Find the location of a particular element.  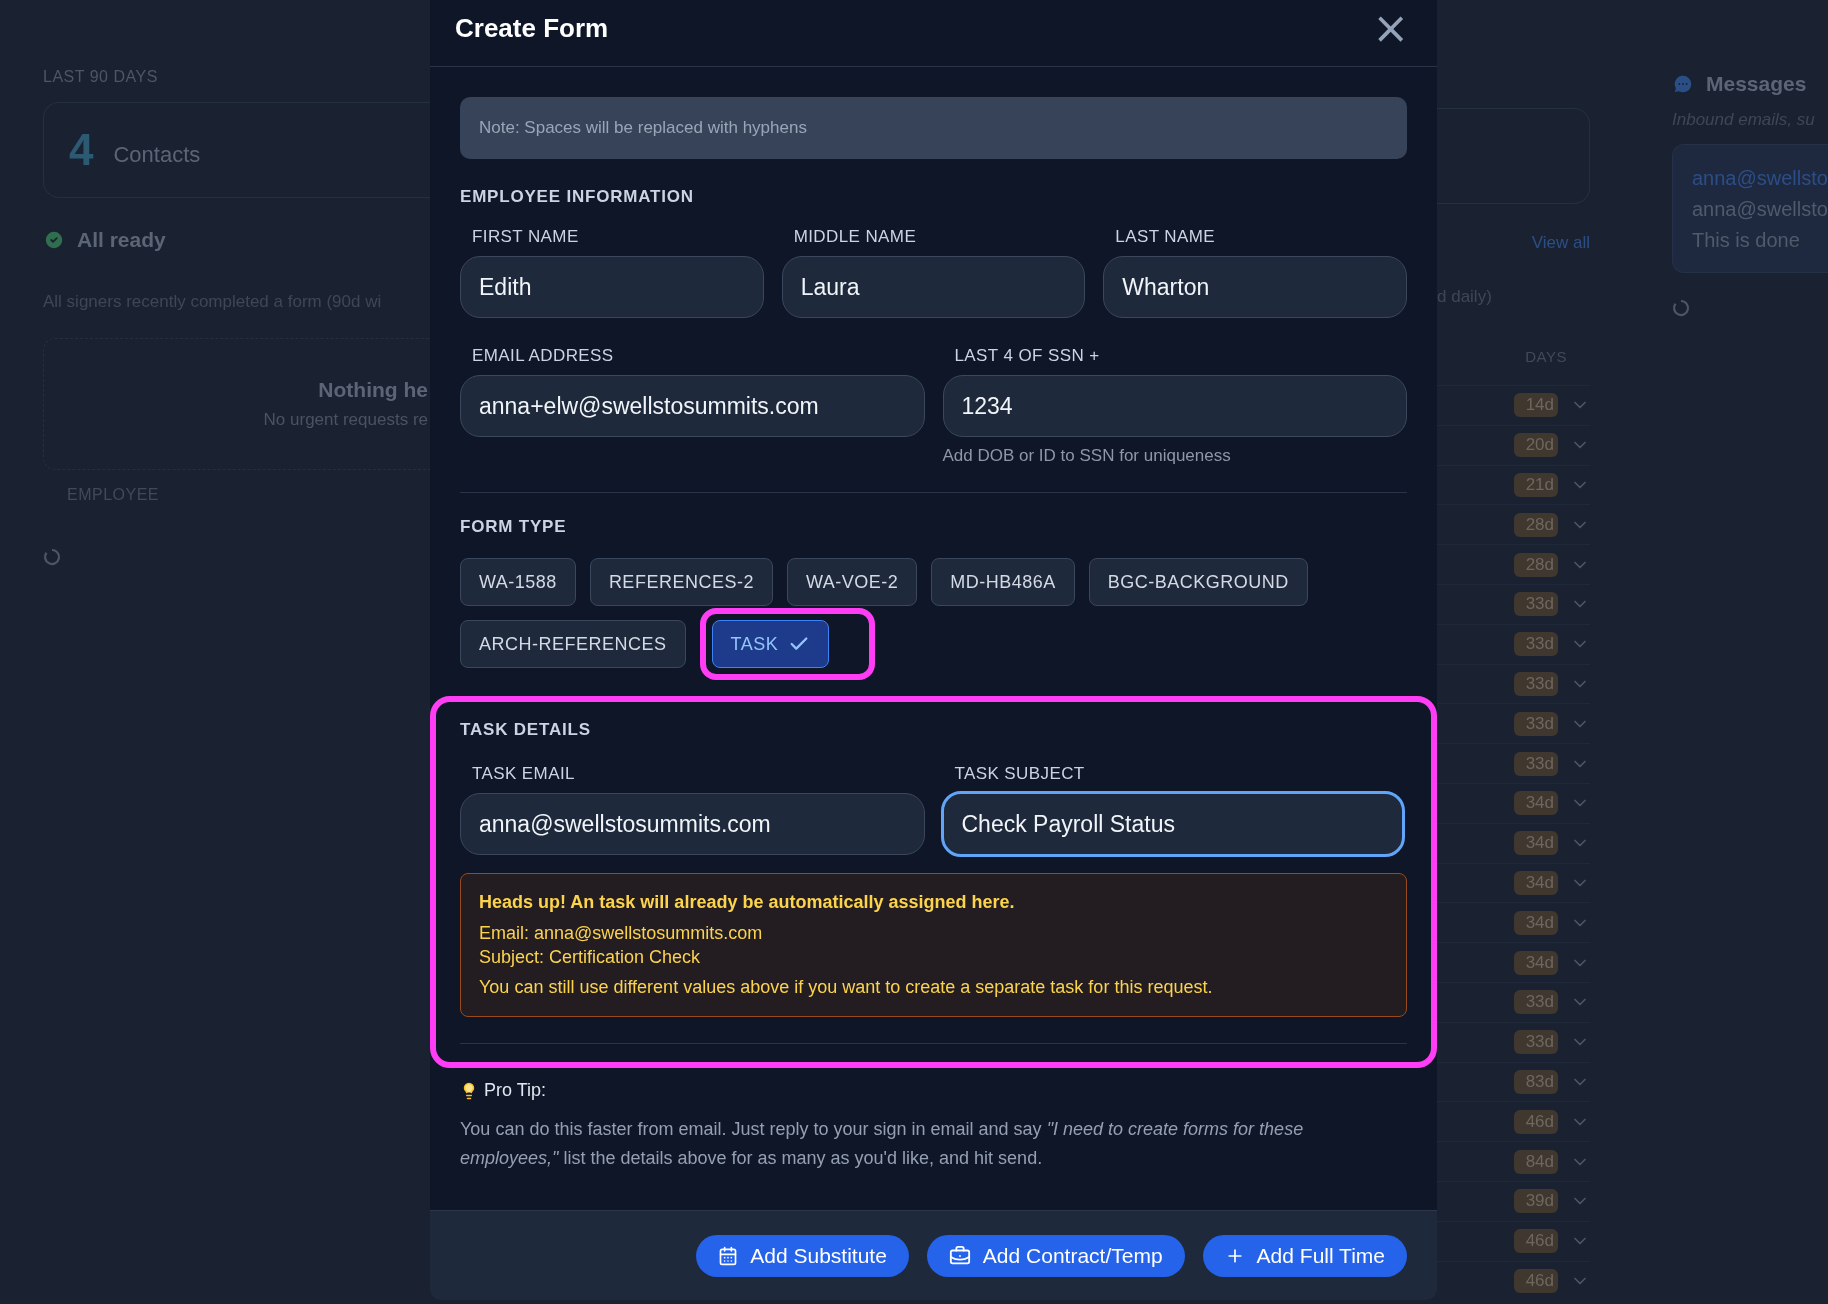

form-type-chip: TASK is located at coordinates (770, 644).